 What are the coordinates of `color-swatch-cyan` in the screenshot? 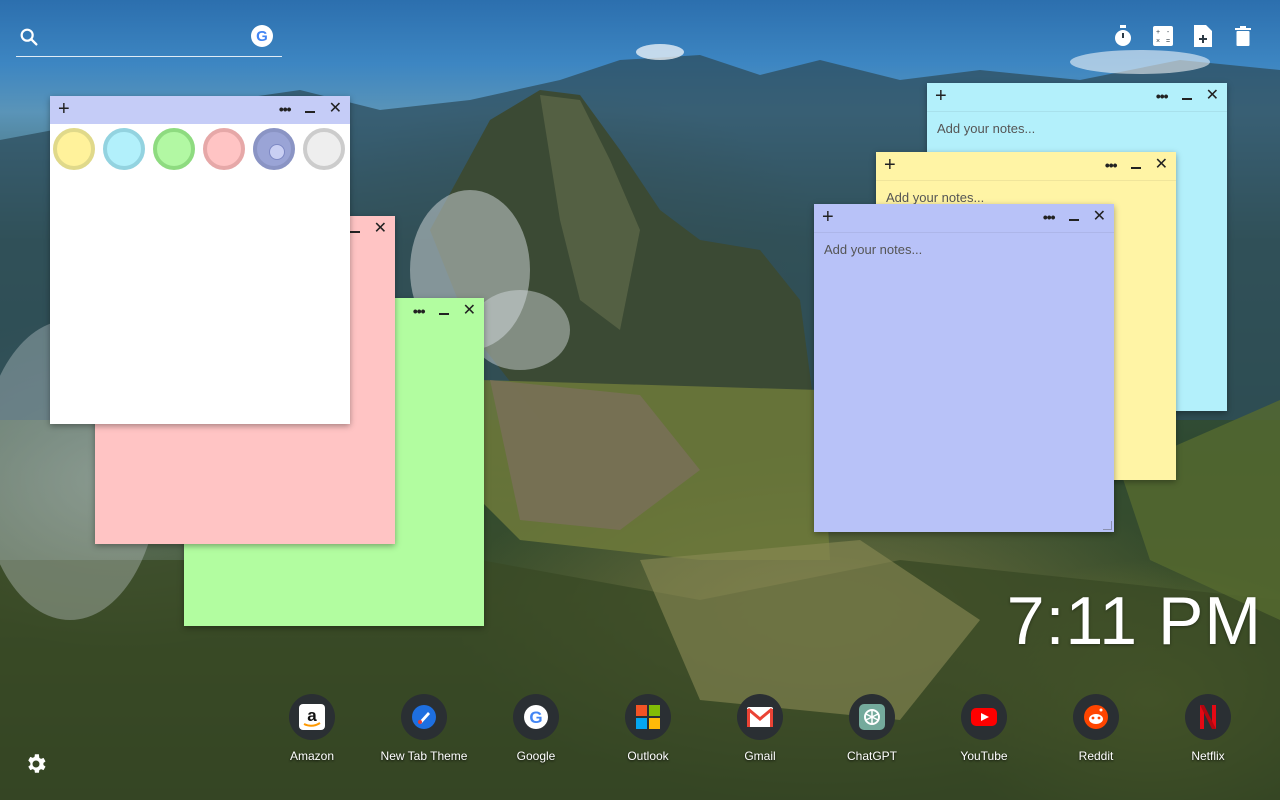 It's located at (124, 149).